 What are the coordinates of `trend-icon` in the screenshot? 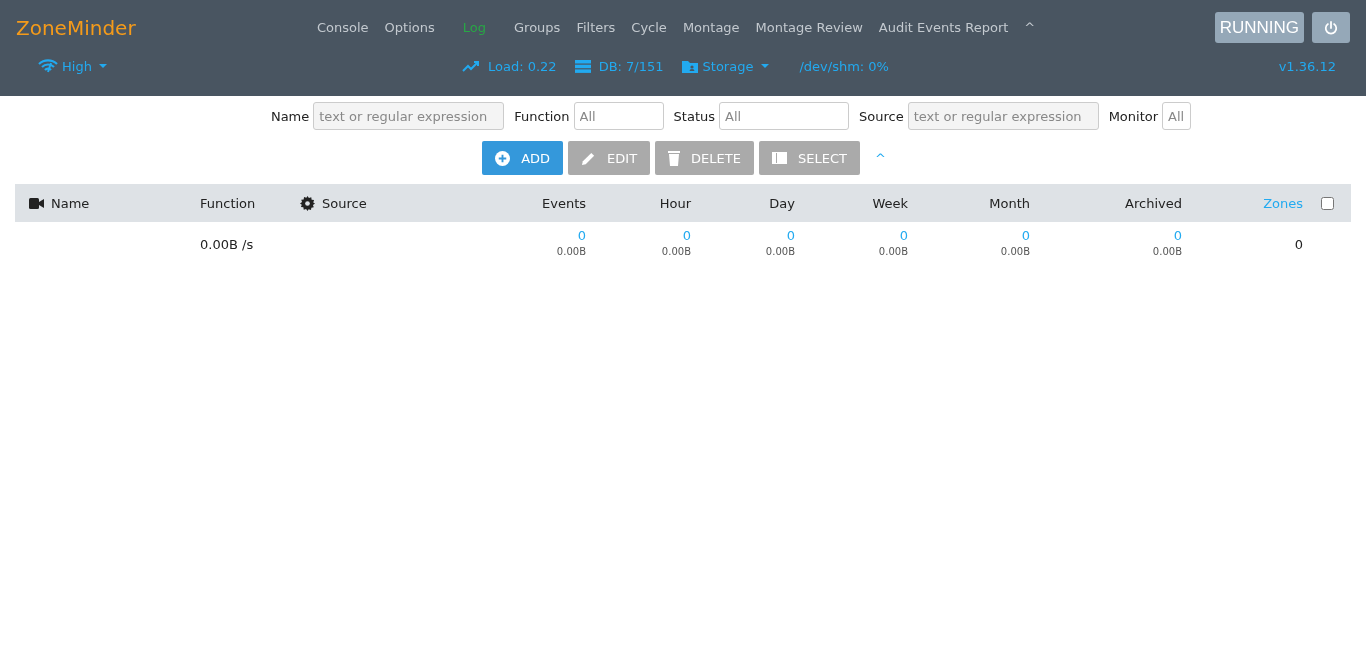 It's located at (471, 66).